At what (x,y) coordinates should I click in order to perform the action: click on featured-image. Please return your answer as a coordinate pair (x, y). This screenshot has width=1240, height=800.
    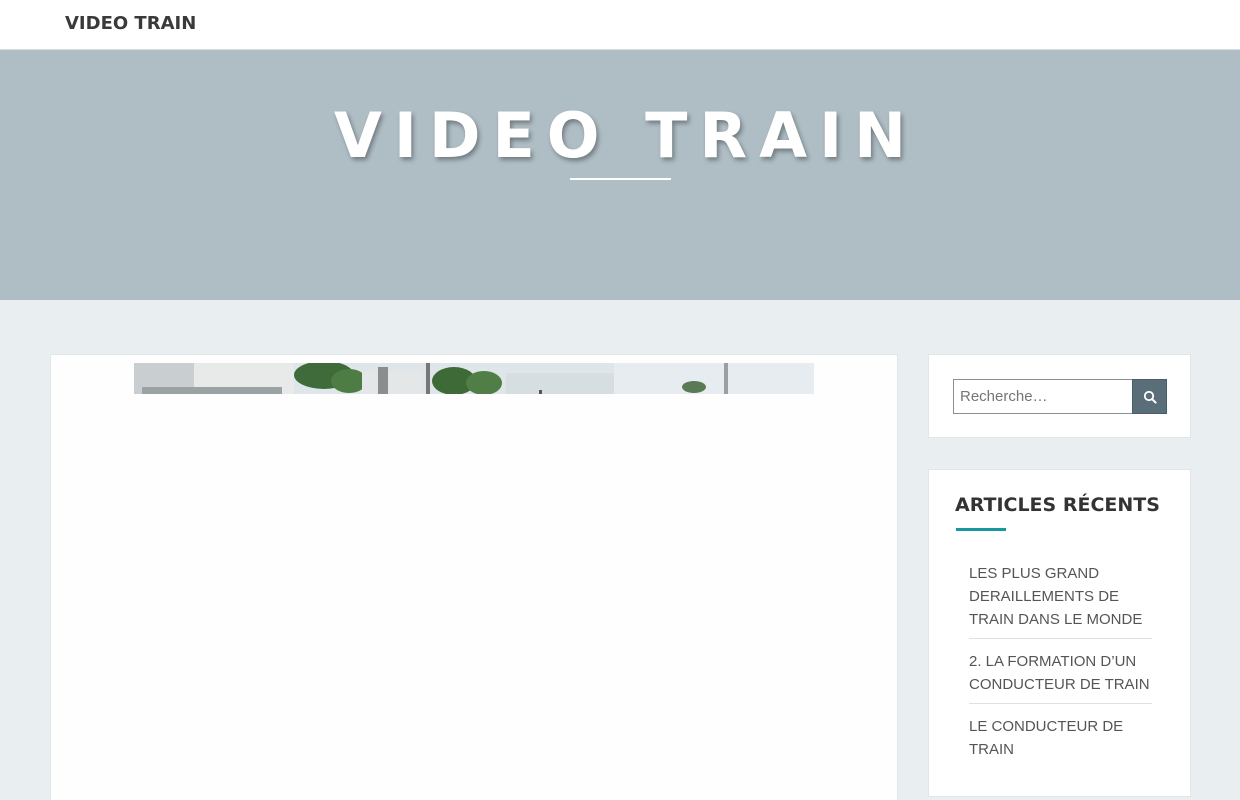
    Looking at the image, I should click on (474, 378).